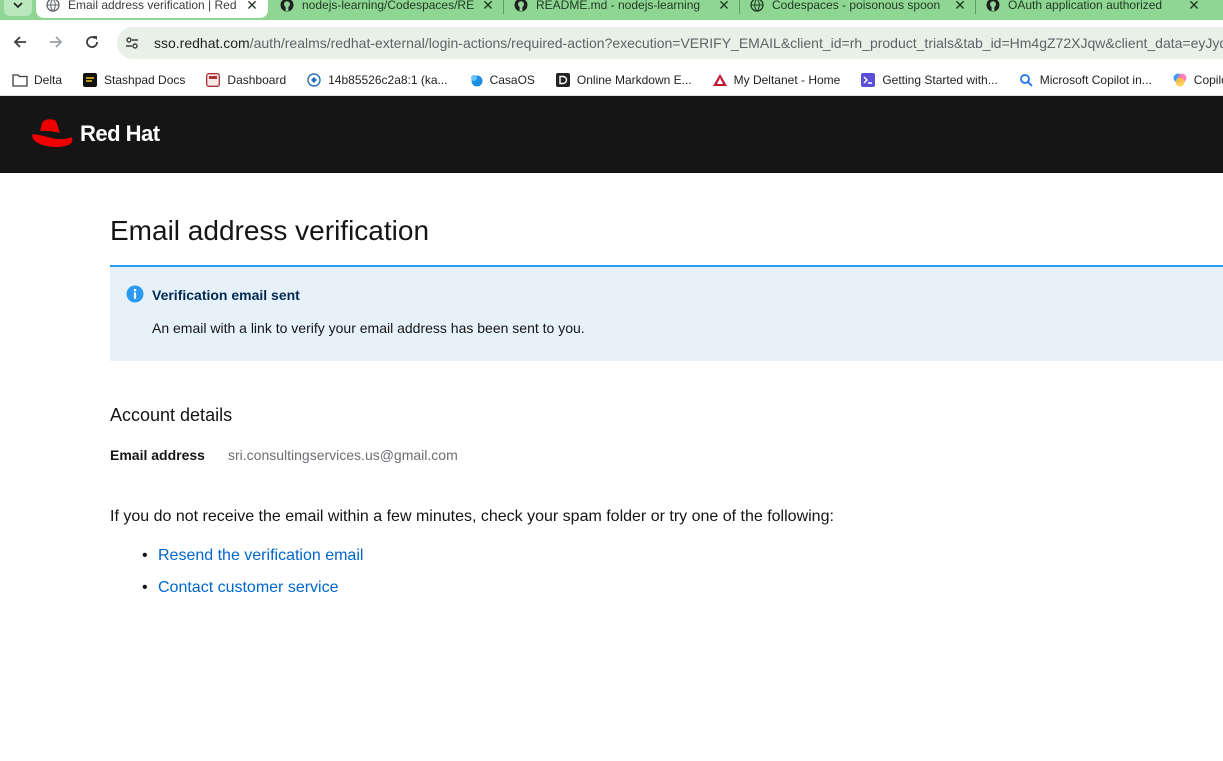 The width and height of the screenshot is (1223, 761). I want to click on tab-codespaces: Codespaces - poisonous spoon ✕, so click(858, 9).